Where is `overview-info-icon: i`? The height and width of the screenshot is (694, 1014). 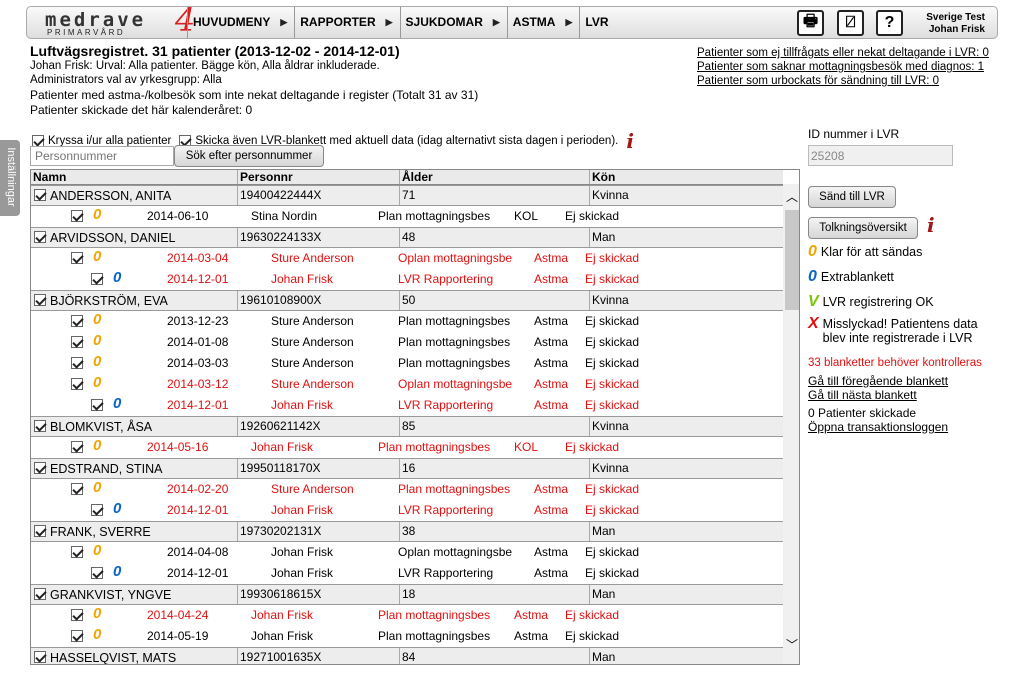
overview-info-icon: i is located at coordinates (931, 225).